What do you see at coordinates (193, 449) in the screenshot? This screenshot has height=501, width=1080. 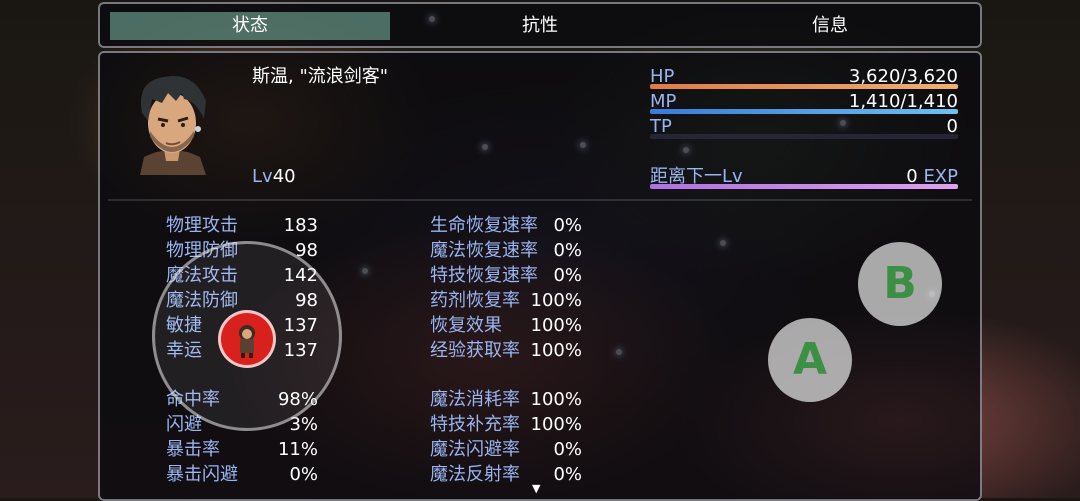 I see `param-label: 暴击率` at bounding box center [193, 449].